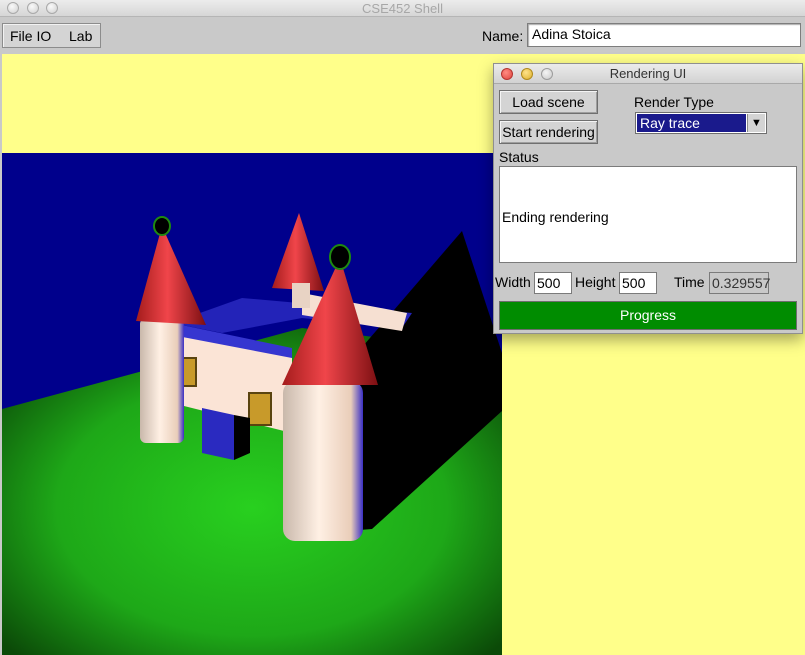  I want to click on menu-file-io: File IO, so click(30, 36).